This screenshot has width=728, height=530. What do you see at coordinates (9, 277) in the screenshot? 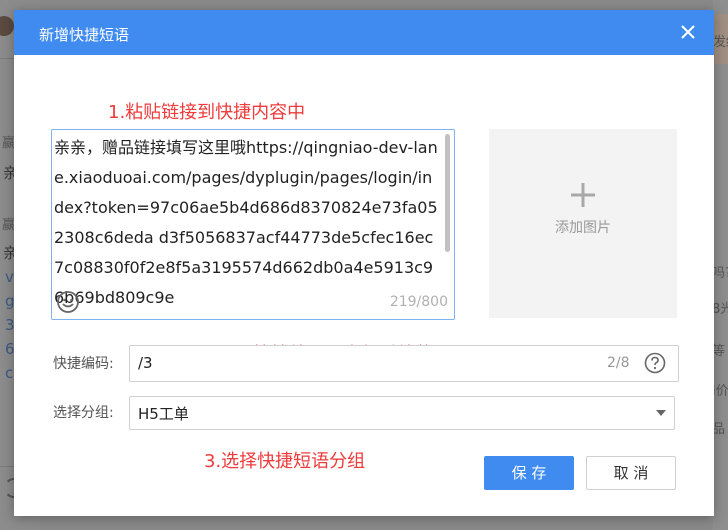
I see `background-text: v` at bounding box center [9, 277].